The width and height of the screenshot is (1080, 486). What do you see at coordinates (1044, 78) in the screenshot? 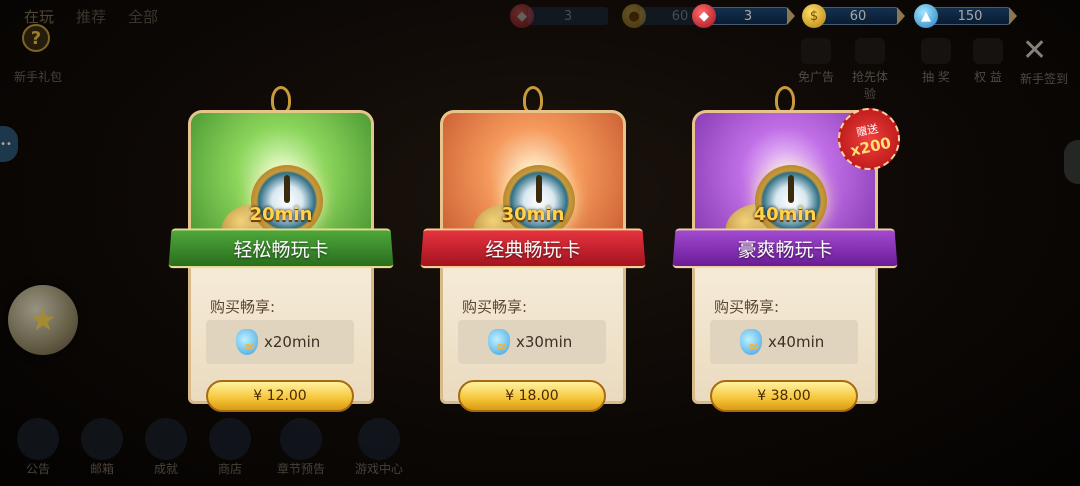
I see `checkin-label: 新手签到` at bounding box center [1044, 78].